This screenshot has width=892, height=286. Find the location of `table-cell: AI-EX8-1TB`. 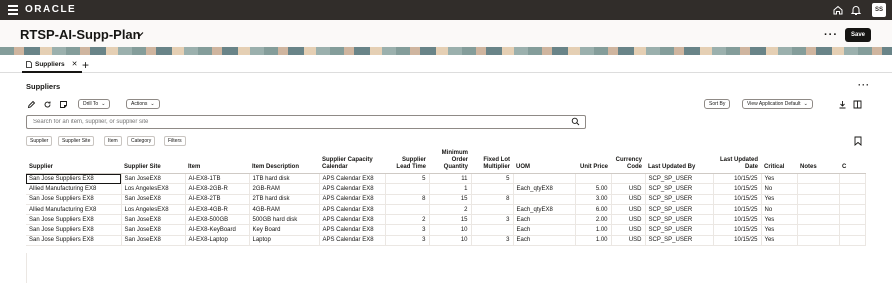

table-cell: AI-EX8-1TB is located at coordinates (217, 179).